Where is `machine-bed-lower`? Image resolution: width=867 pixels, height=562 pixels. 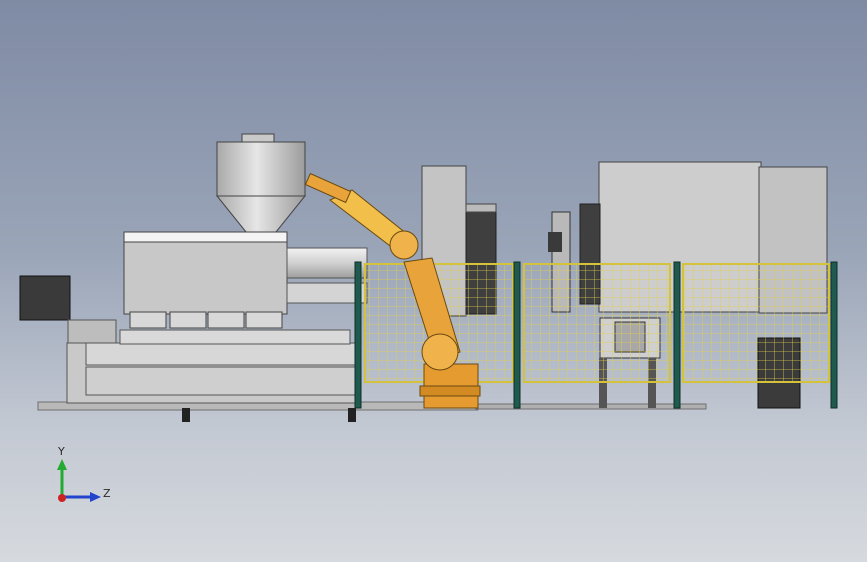
machine-bed-lower is located at coordinates (221, 381).